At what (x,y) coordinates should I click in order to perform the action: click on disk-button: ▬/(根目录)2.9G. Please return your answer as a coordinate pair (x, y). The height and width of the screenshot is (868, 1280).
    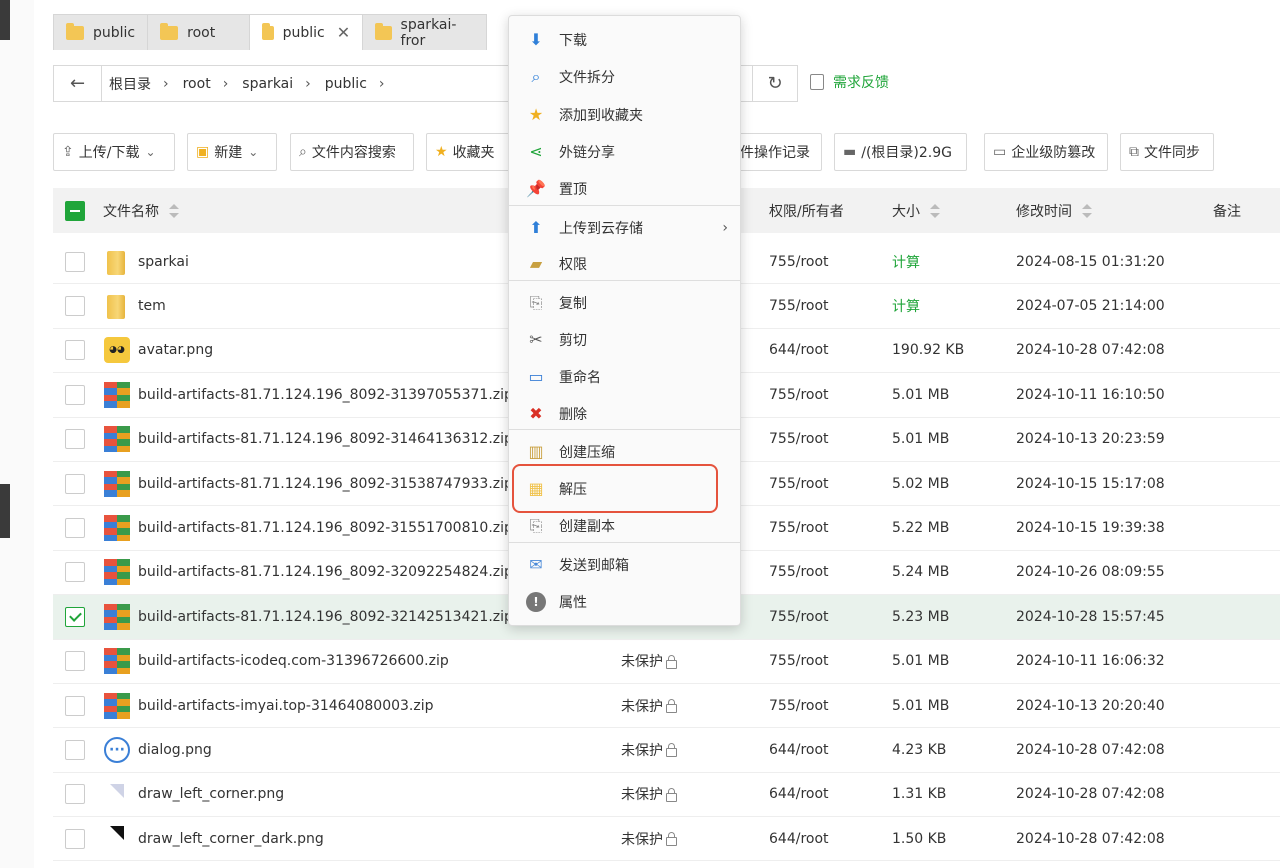
    Looking at the image, I should click on (900, 152).